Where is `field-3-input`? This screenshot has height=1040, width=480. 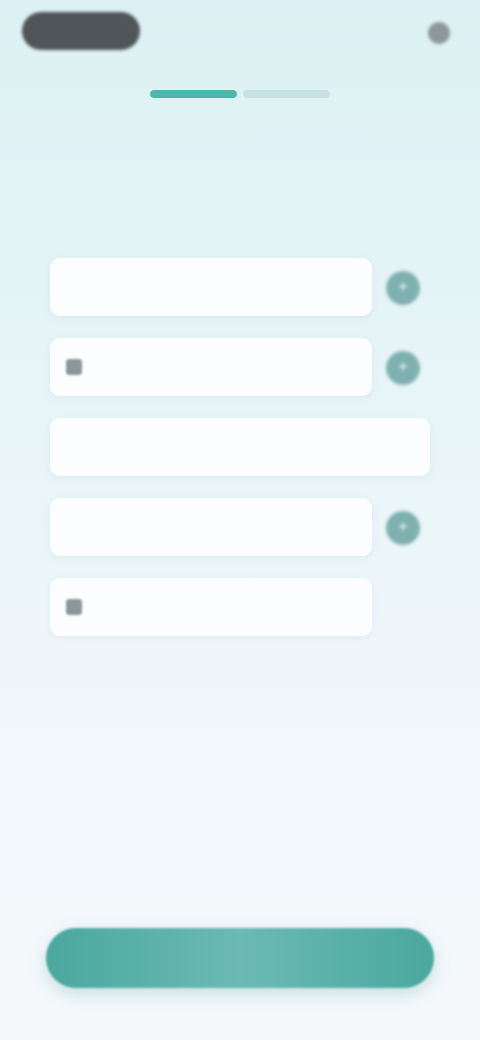 field-3-input is located at coordinates (240, 447).